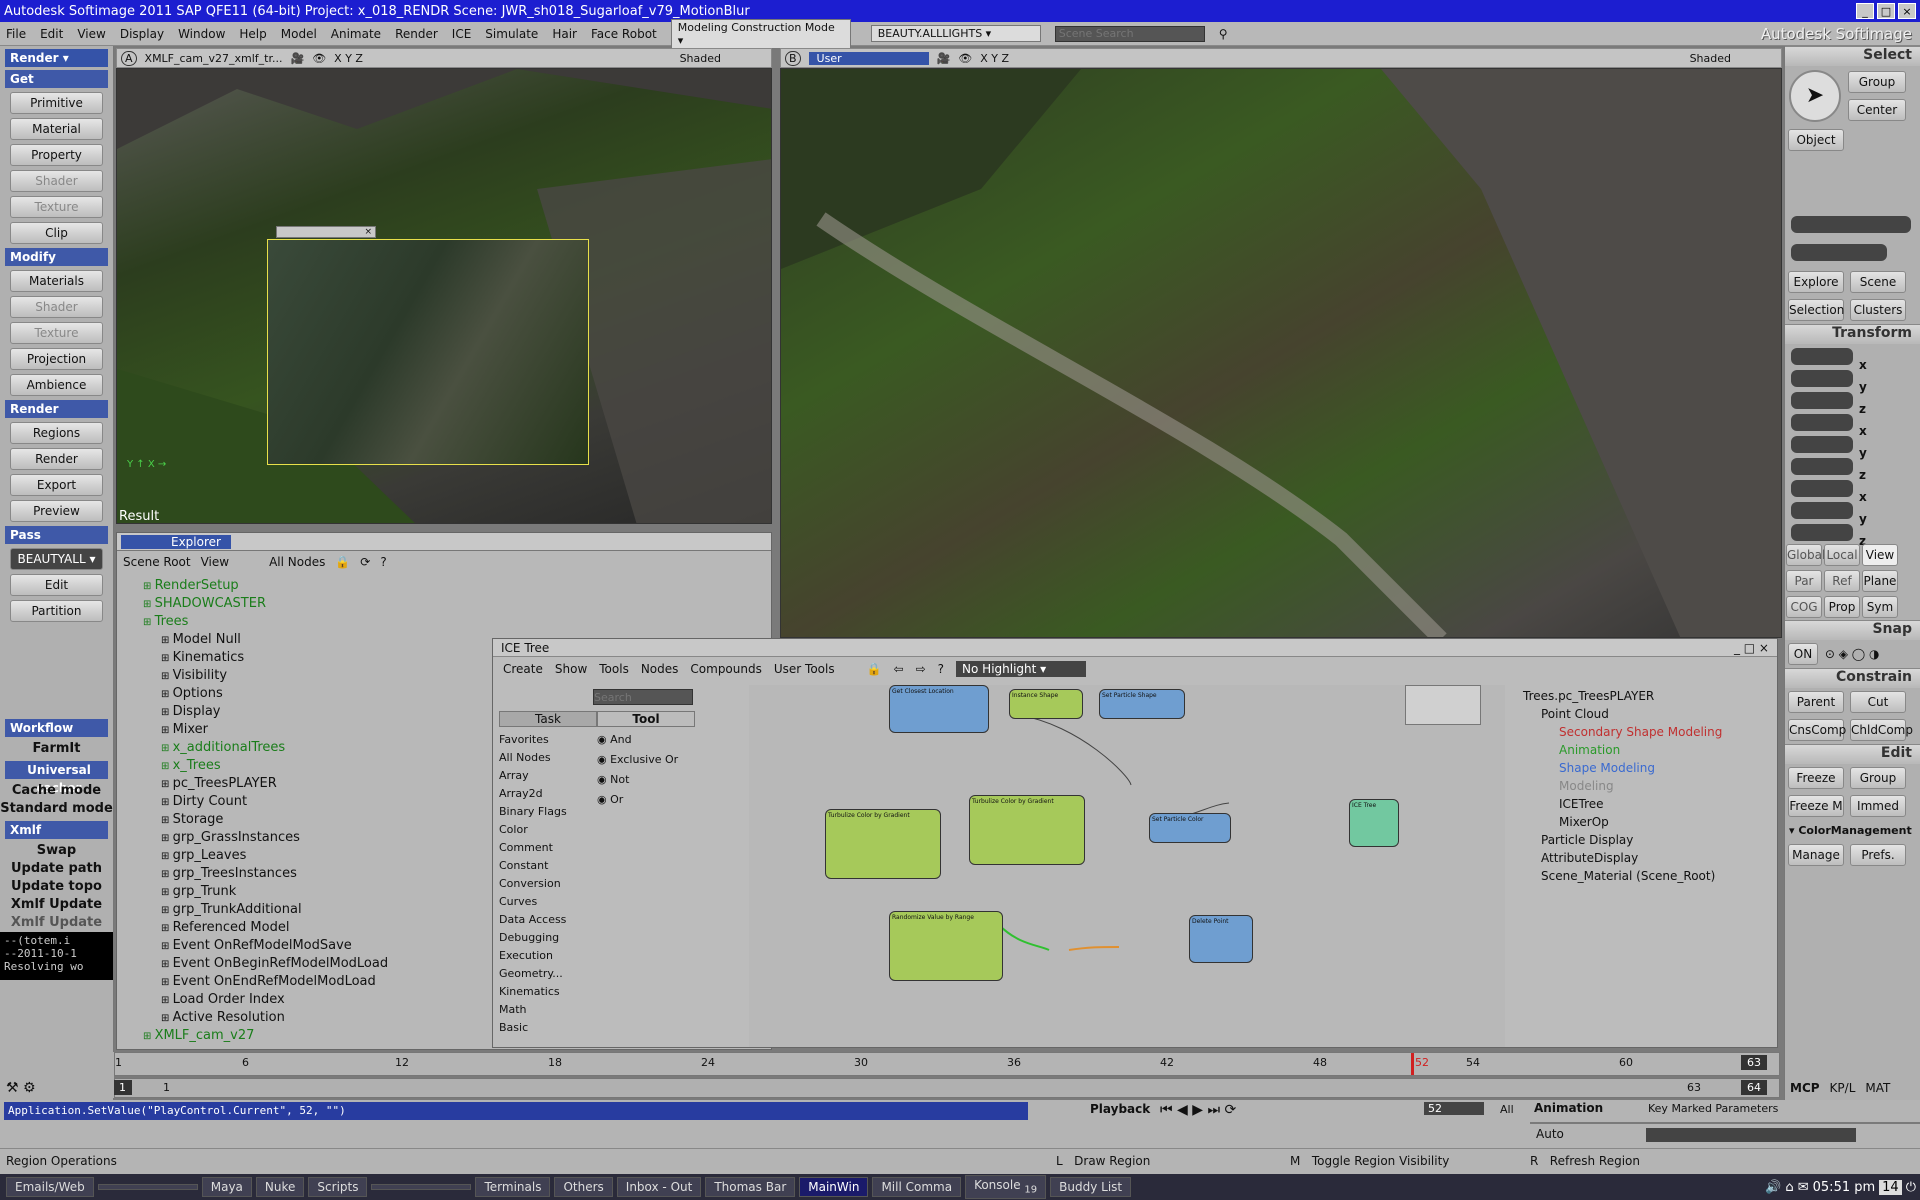  Describe the element at coordinates (1412, 1064) in the screenshot. I see `timeline-playhead` at that location.